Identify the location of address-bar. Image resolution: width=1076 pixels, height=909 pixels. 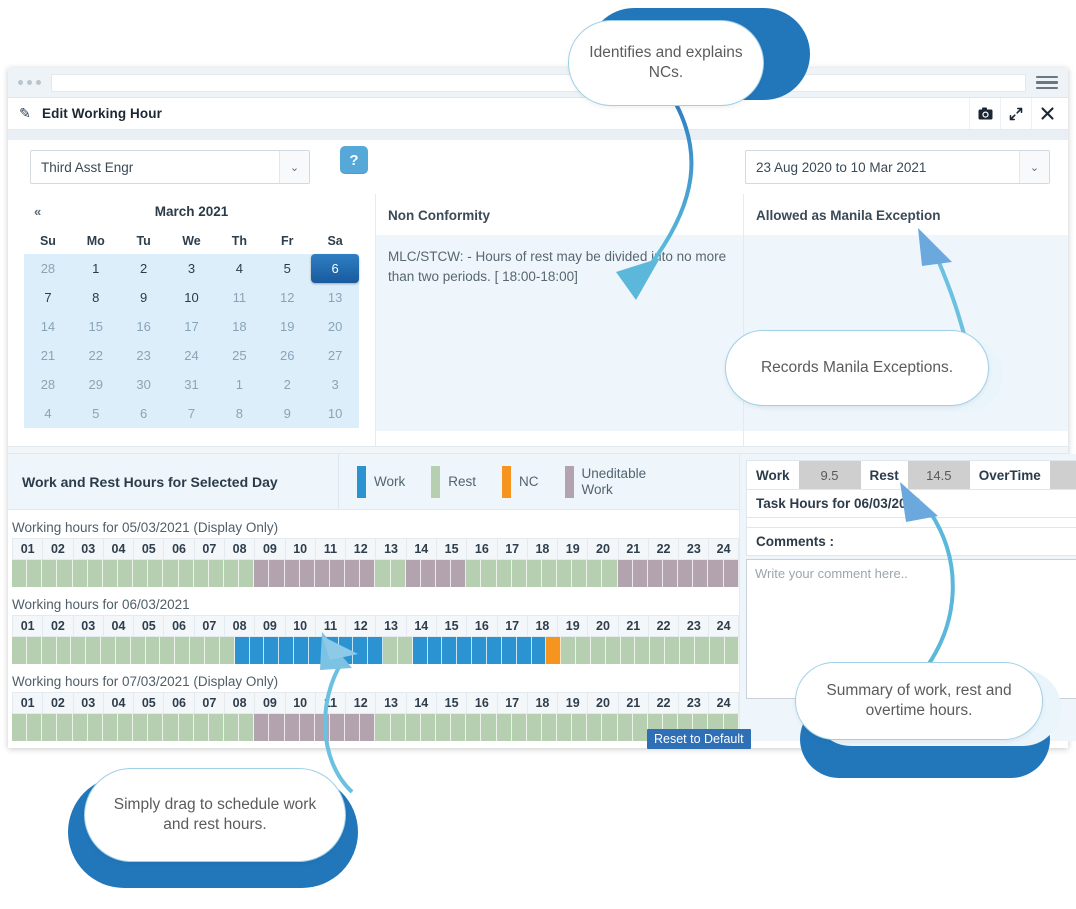
(538, 82).